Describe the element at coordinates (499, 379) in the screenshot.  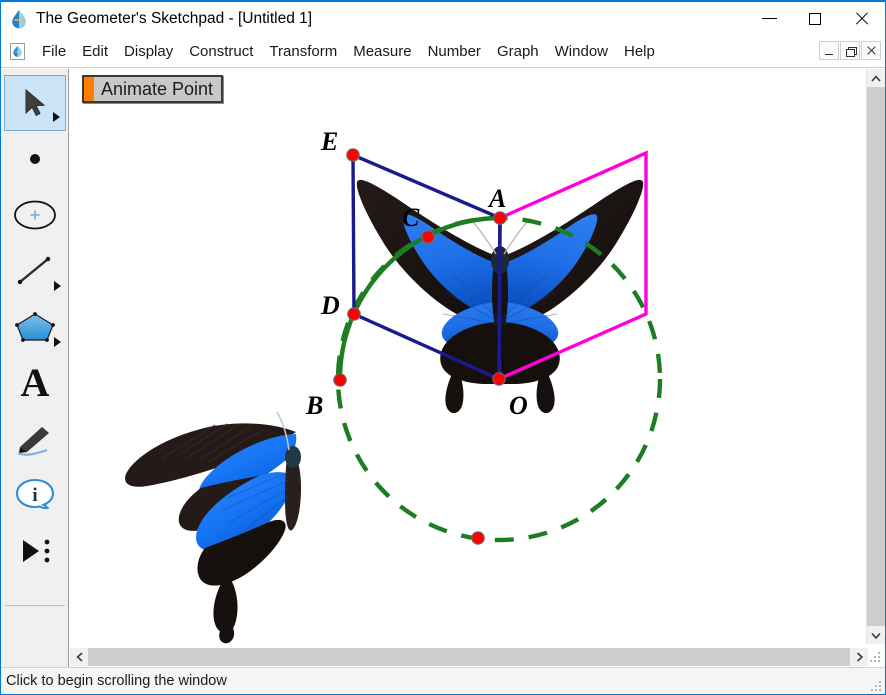
I see `point-O` at that location.